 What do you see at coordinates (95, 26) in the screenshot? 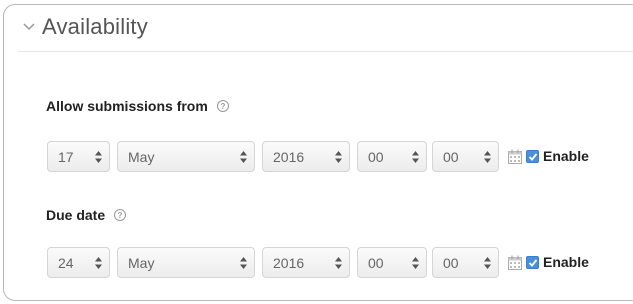
I see `section-title: Availability` at bounding box center [95, 26].